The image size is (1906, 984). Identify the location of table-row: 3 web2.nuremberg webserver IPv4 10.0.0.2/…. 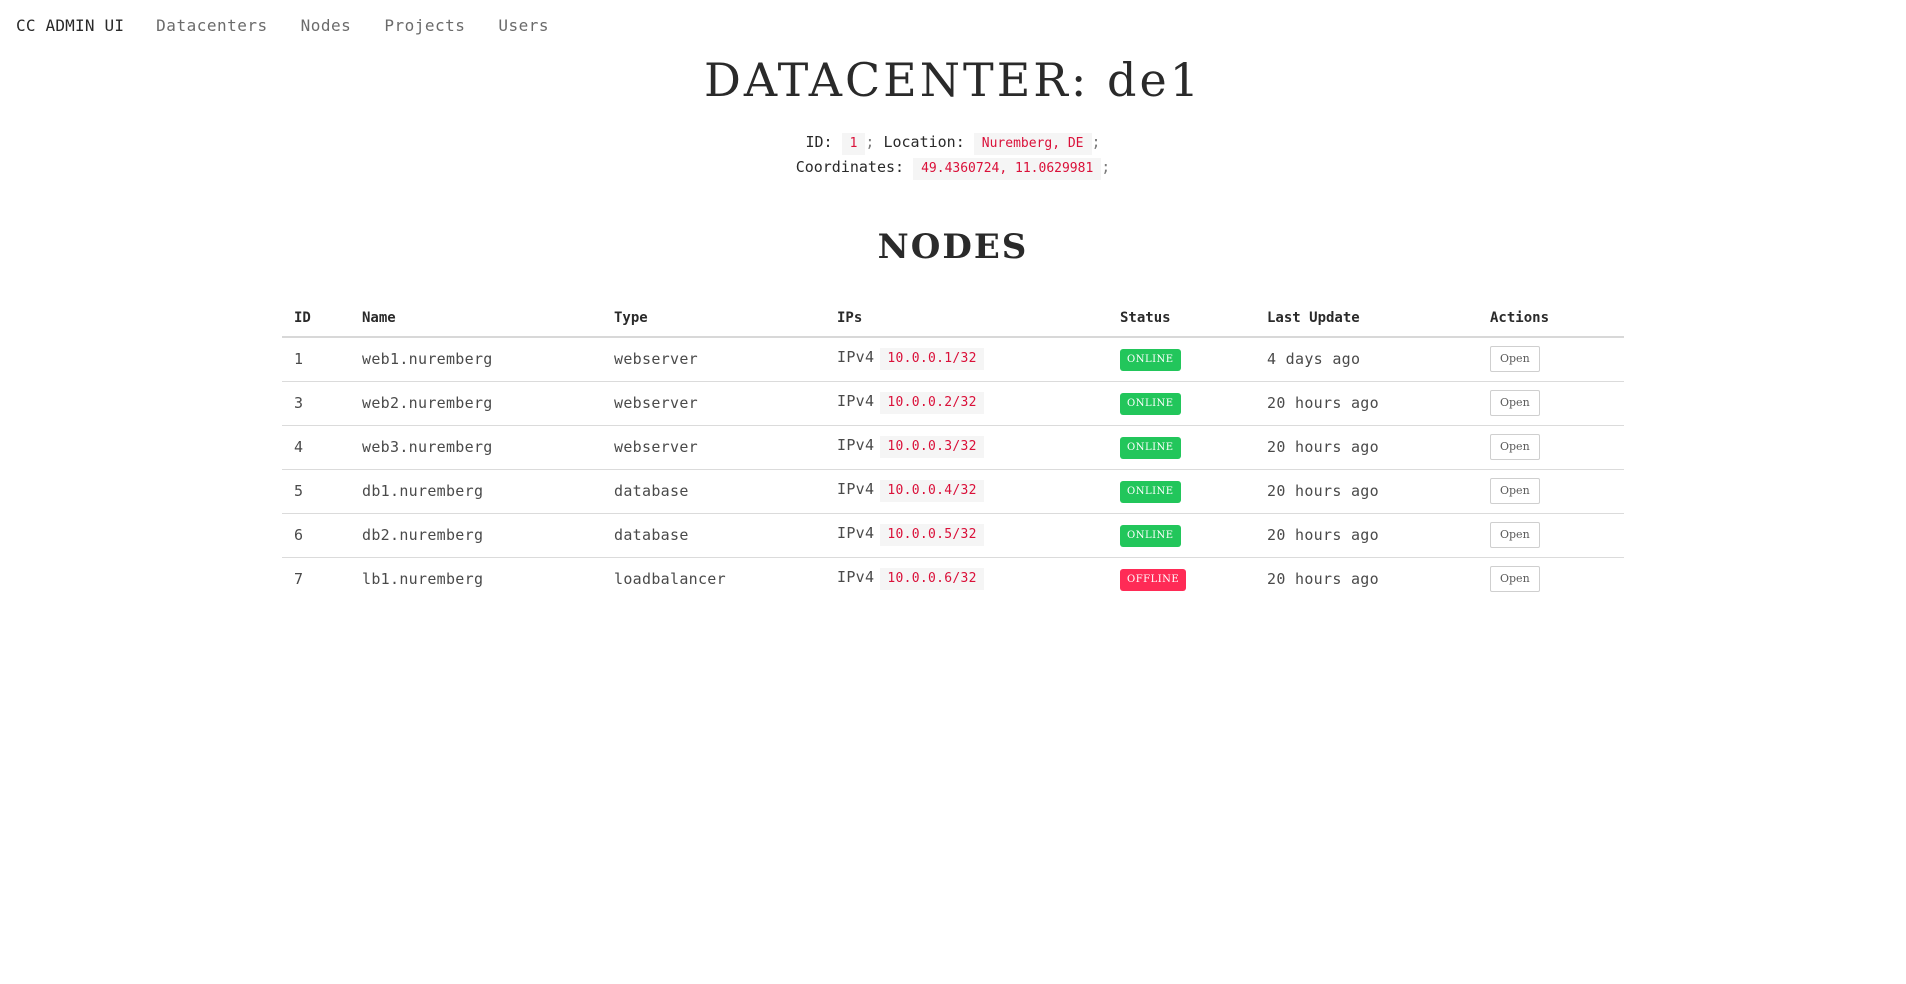
(953, 403).